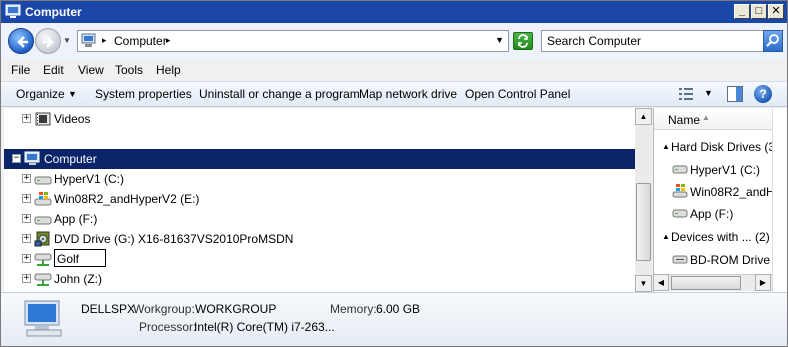 Image resolution: width=788 pixels, height=347 pixels. What do you see at coordinates (72, 94) in the screenshot?
I see `organize-dropdown-icon: ▼` at bounding box center [72, 94].